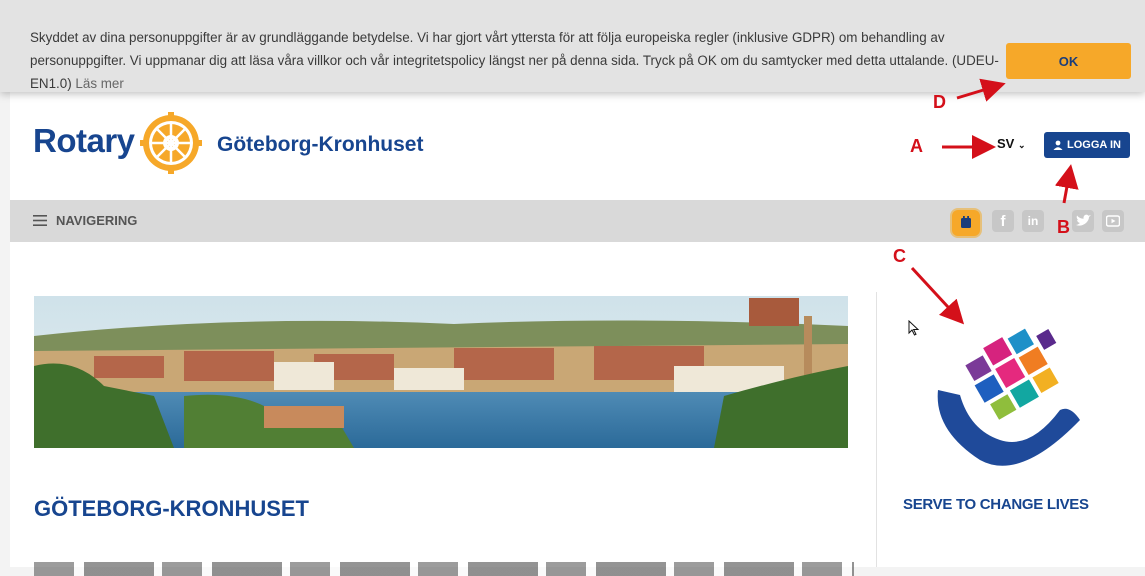 The width and height of the screenshot is (1145, 576). What do you see at coordinates (994, 201) in the screenshot?
I see `annotation-arrows` at bounding box center [994, 201].